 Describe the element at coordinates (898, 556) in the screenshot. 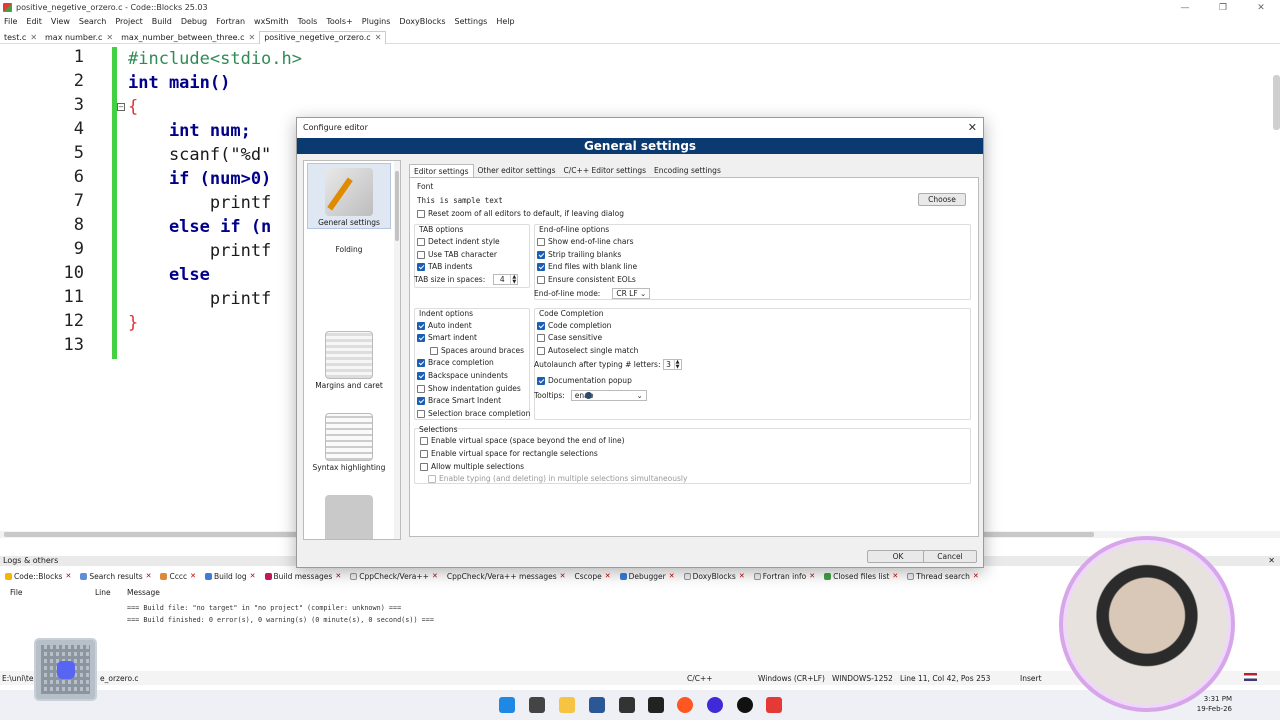

I see `ok-button: OK` at that location.